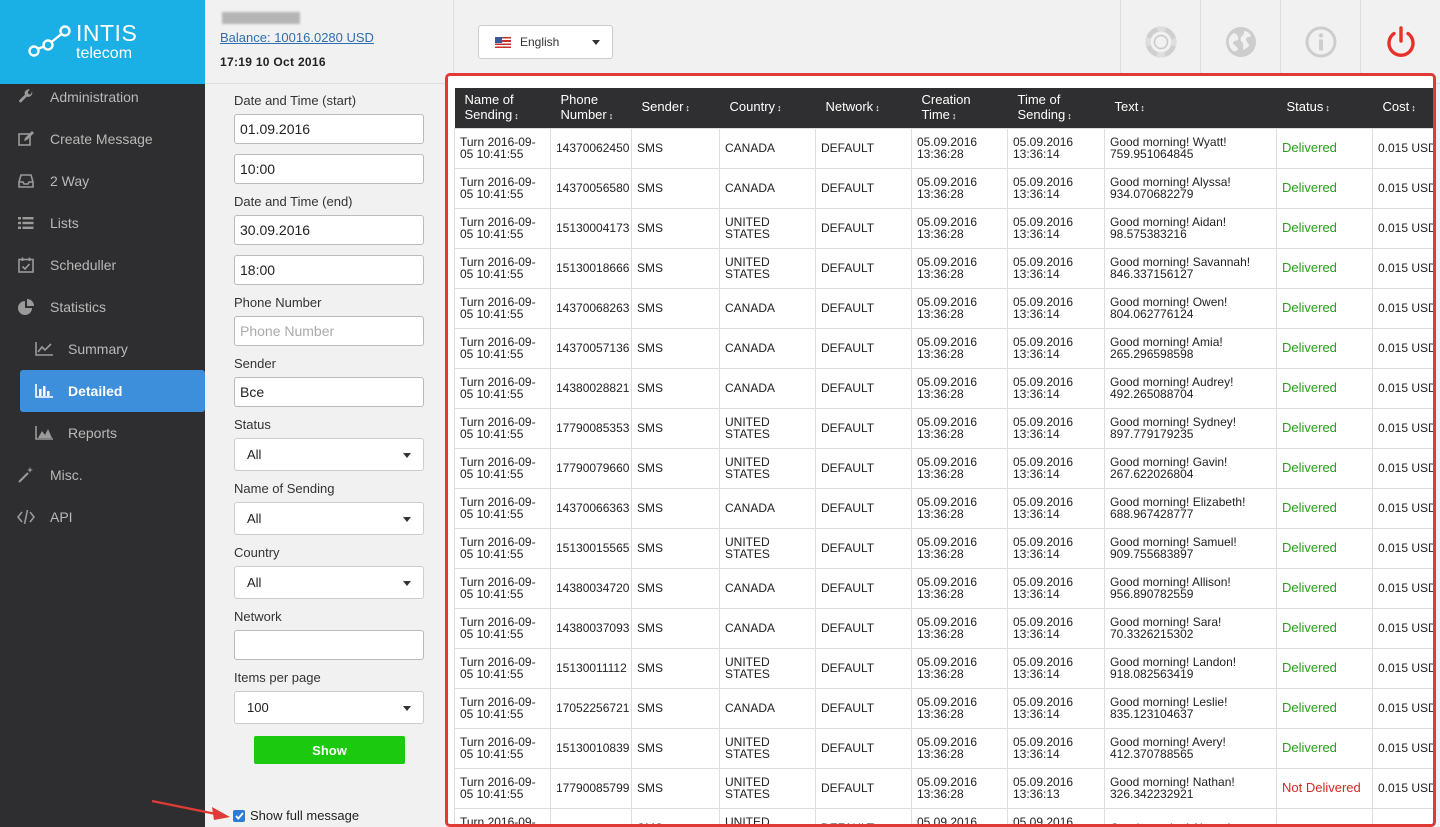 This screenshot has width=1440, height=827. What do you see at coordinates (959, 108) in the screenshot?
I see `column-header-creation-time: Creation Time ↕` at bounding box center [959, 108].